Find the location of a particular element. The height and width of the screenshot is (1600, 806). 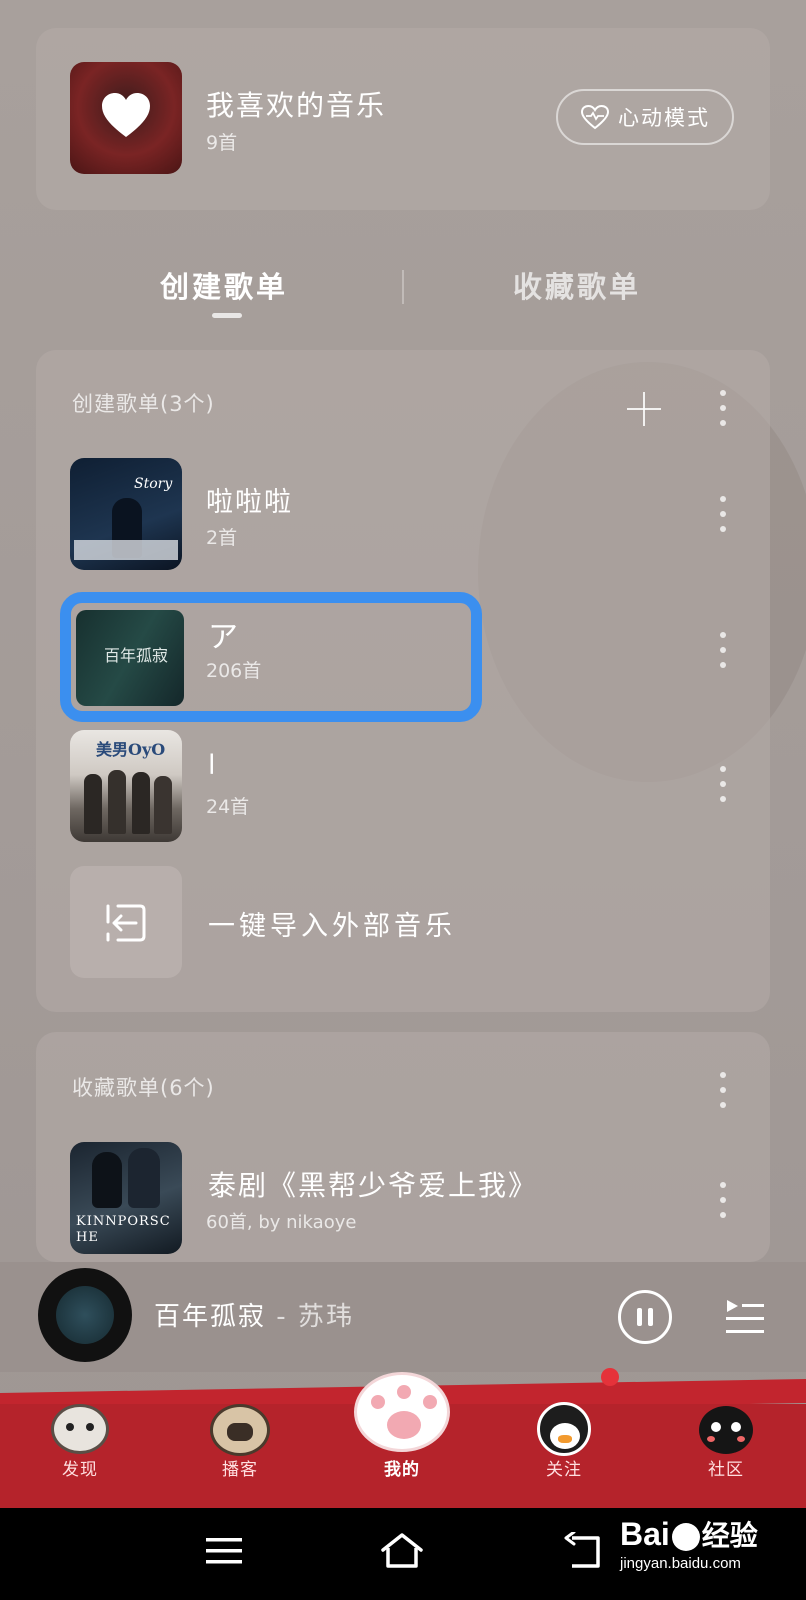

baidu-url: jingyan.baidu.com is located at coordinates (680, 1563).